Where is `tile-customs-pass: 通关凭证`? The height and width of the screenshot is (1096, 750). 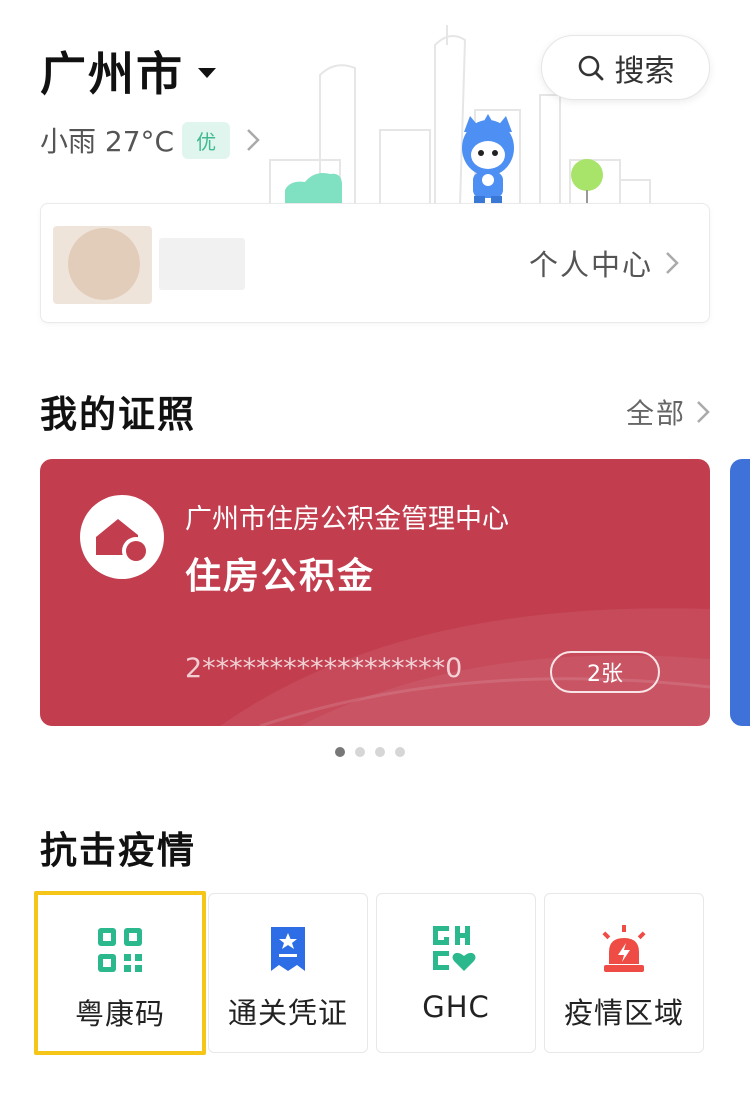
tile-customs-pass: 通关凭证 is located at coordinates (288, 973).